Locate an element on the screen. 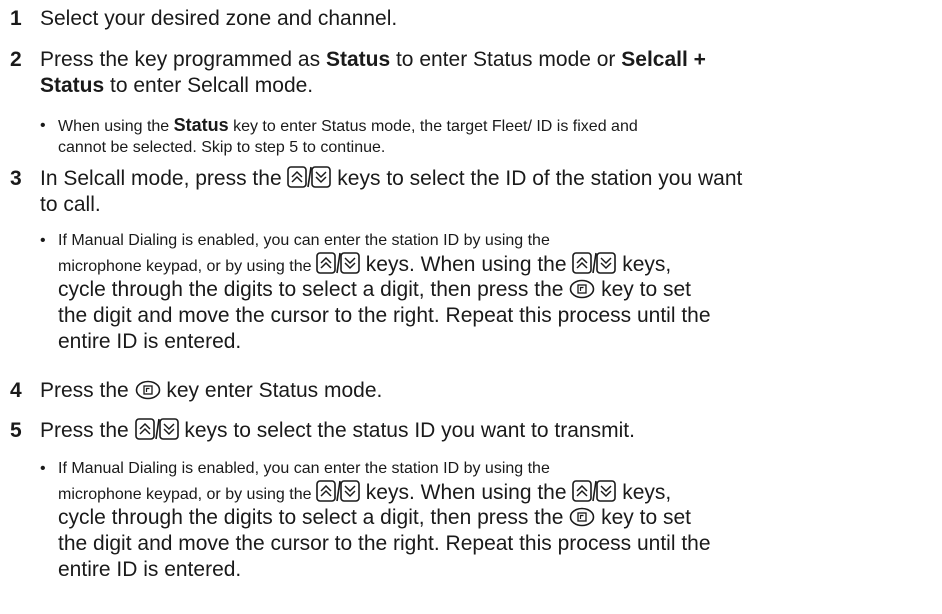 The height and width of the screenshot is (614, 942). step-number: 2 is located at coordinates (16, 59).